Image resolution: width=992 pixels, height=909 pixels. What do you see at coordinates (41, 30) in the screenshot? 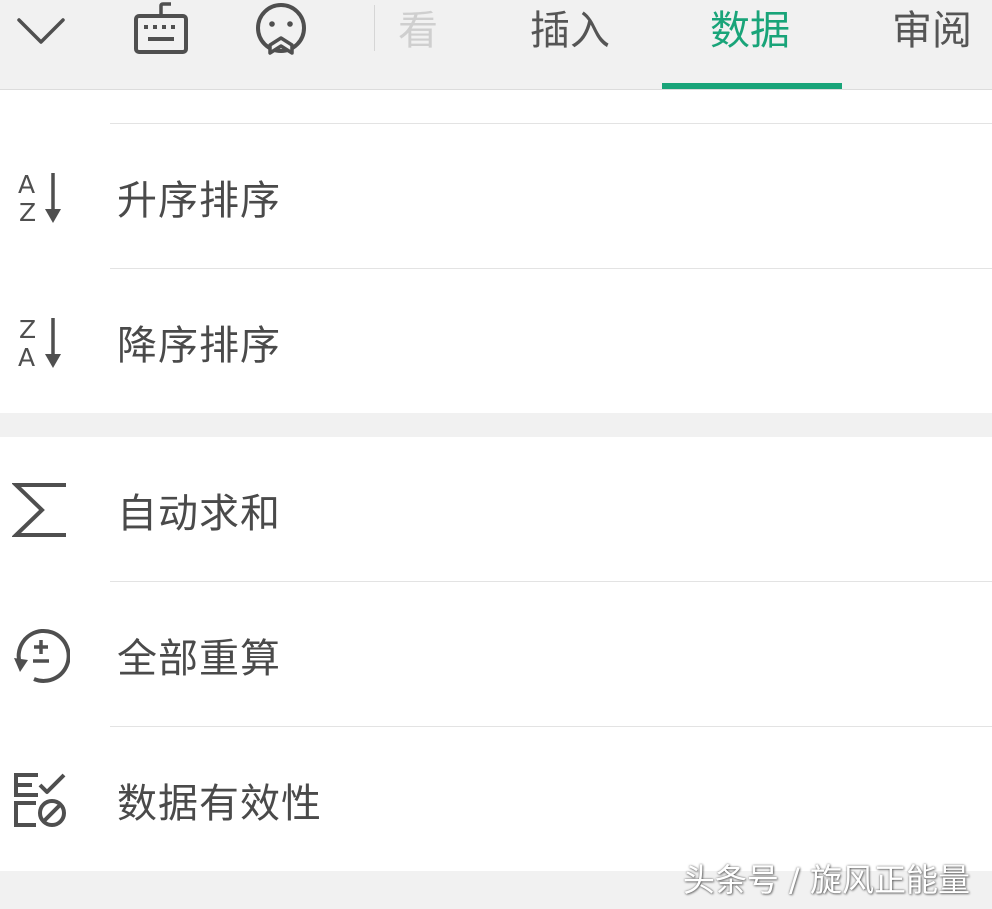
I see `chevron-down-icon` at bounding box center [41, 30].